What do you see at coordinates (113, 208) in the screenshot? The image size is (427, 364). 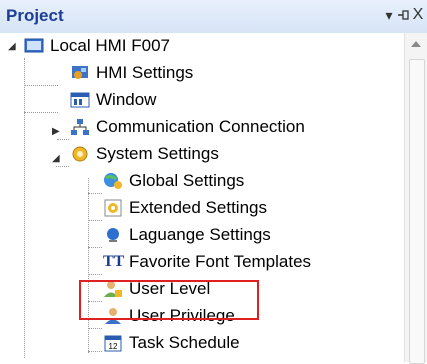 I see `extended-settings-icon` at bounding box center [113, 208].